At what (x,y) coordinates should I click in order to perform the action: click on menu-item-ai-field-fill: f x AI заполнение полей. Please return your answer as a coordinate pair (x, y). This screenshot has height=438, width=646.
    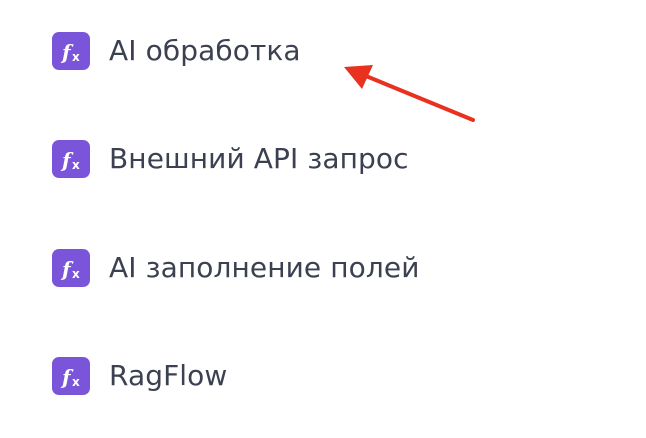
    Looking at the image, I should click on (236, 268).